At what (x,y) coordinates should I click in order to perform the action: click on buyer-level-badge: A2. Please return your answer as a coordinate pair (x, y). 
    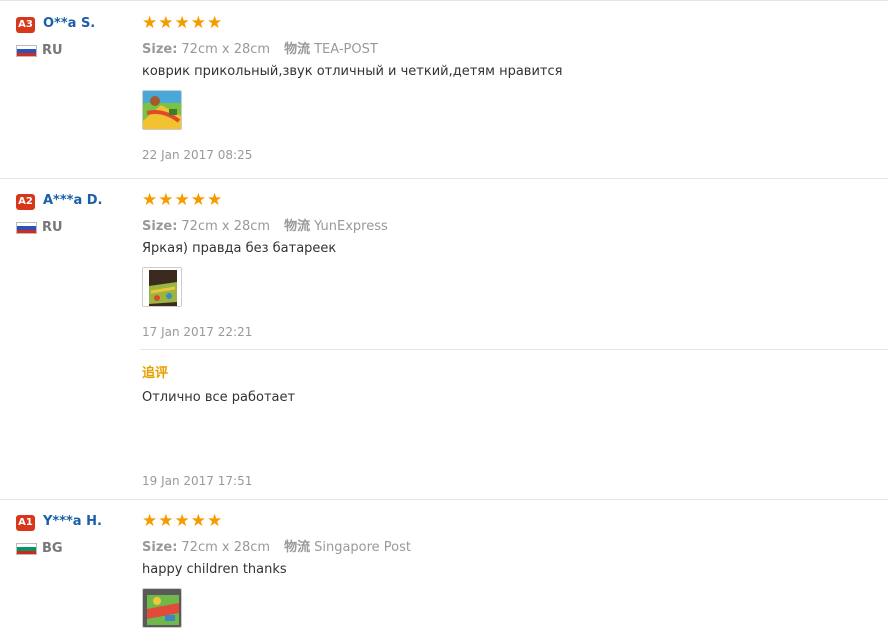
    Looking at the image, I should click on (25, 202).